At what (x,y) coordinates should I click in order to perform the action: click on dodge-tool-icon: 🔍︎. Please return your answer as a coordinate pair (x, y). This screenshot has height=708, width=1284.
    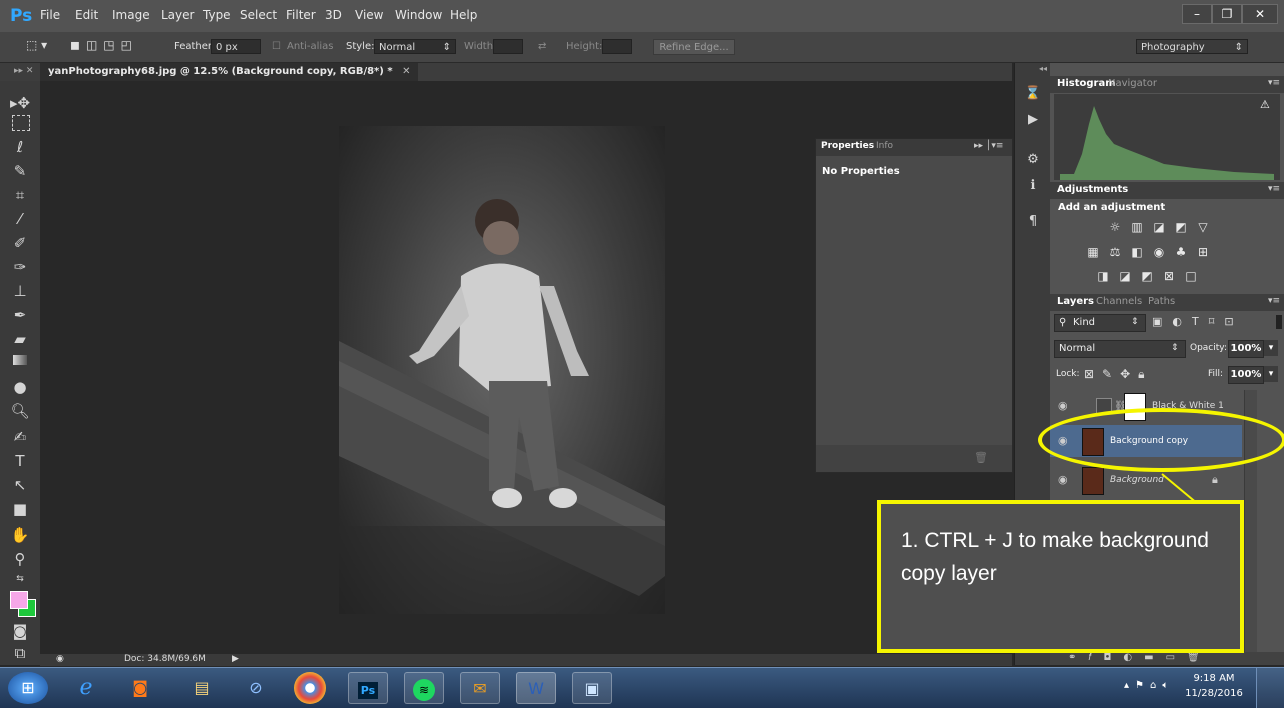
    Looking at the image, I should click on (20, 411).